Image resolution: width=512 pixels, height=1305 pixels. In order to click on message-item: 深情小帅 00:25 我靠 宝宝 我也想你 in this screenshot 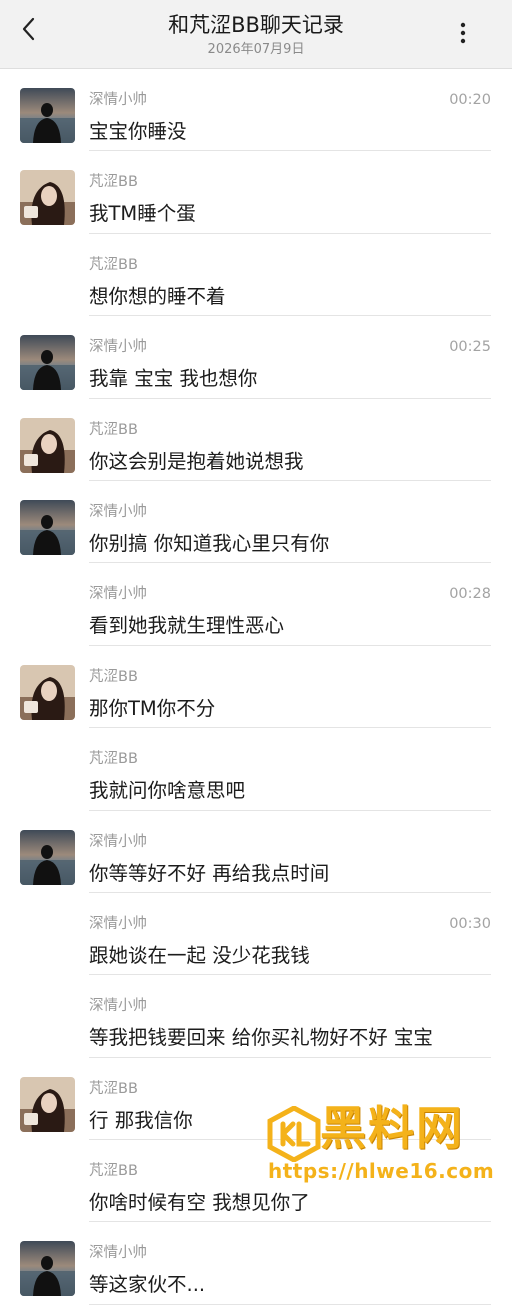, I will do `click(256, 357)`.